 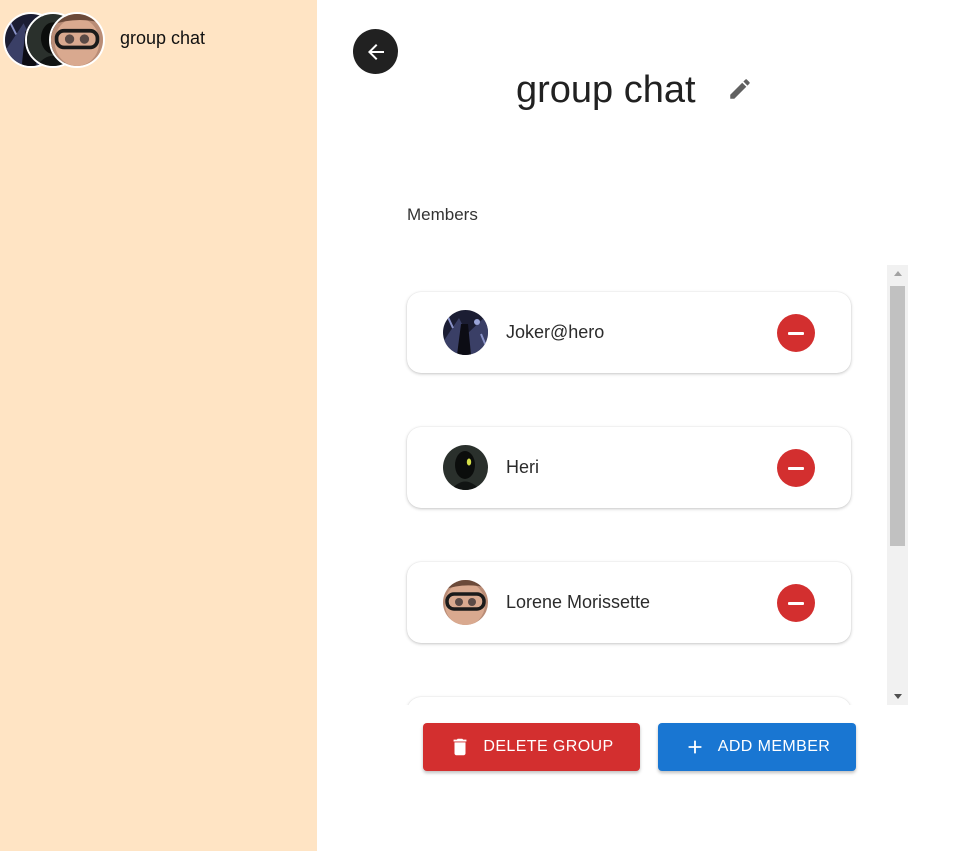 I want to click on members-scrollbar, so click(x=897, y=485).